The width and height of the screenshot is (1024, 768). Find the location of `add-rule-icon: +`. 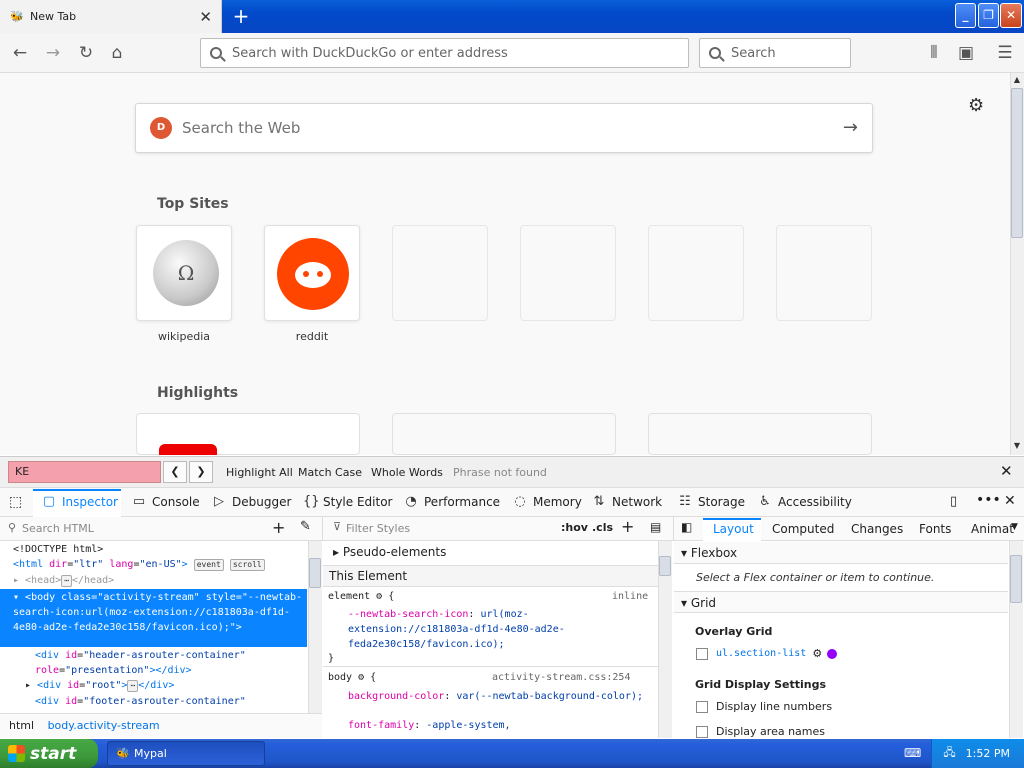

add-rule-icon: + is located at coordinates (627, 526).